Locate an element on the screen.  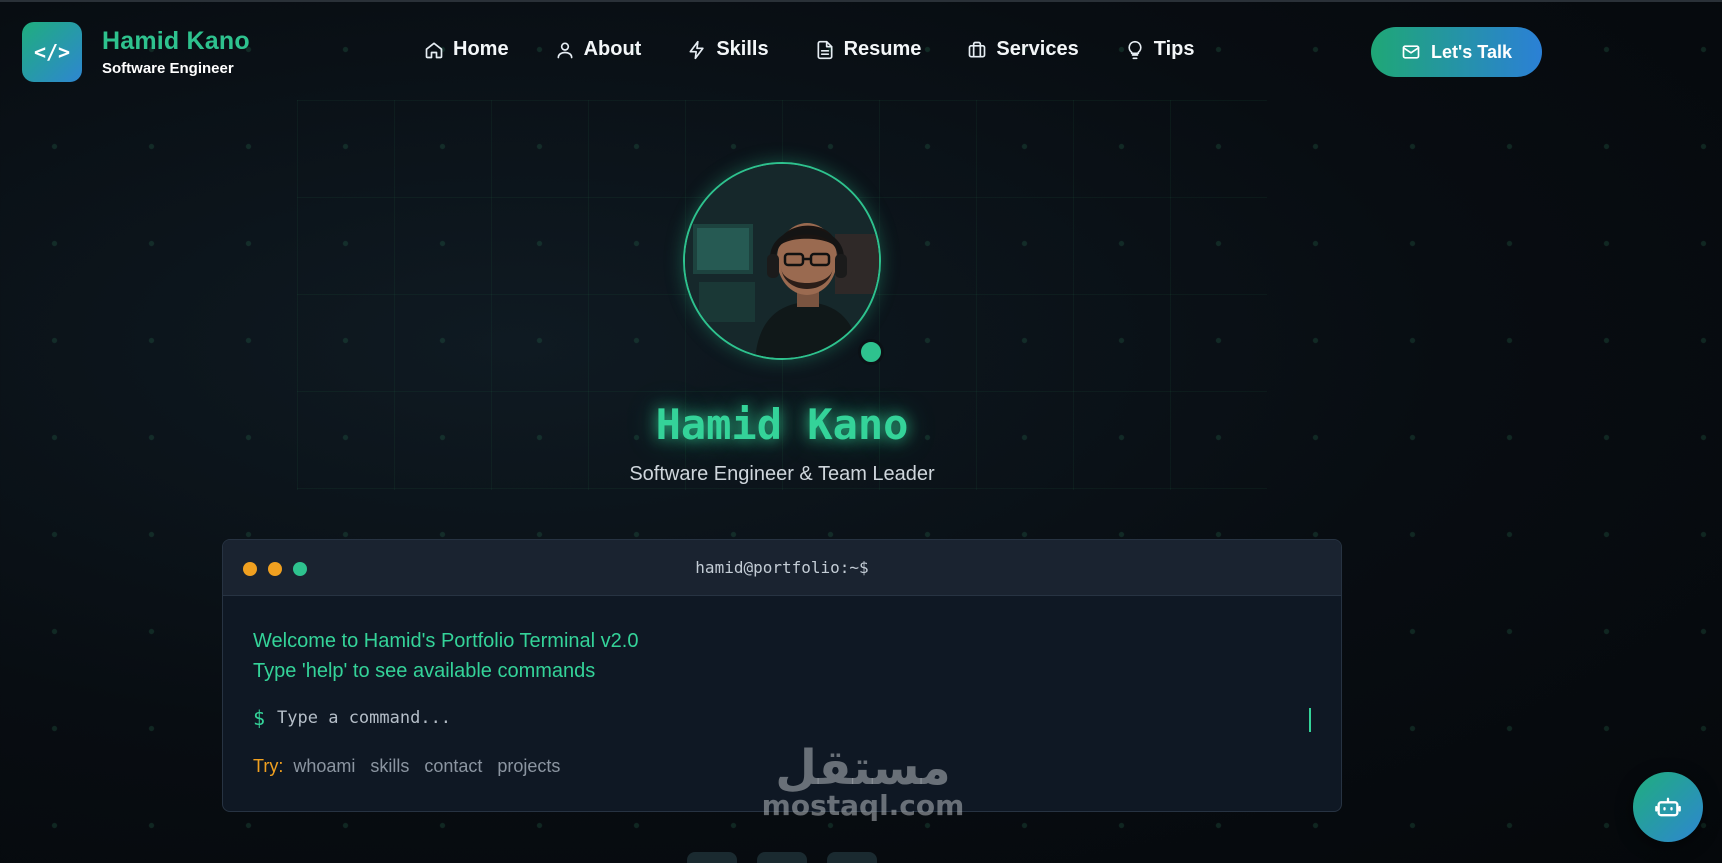
hero-title: Software Engineer & Team Leader is located at coordinates (782, 474).